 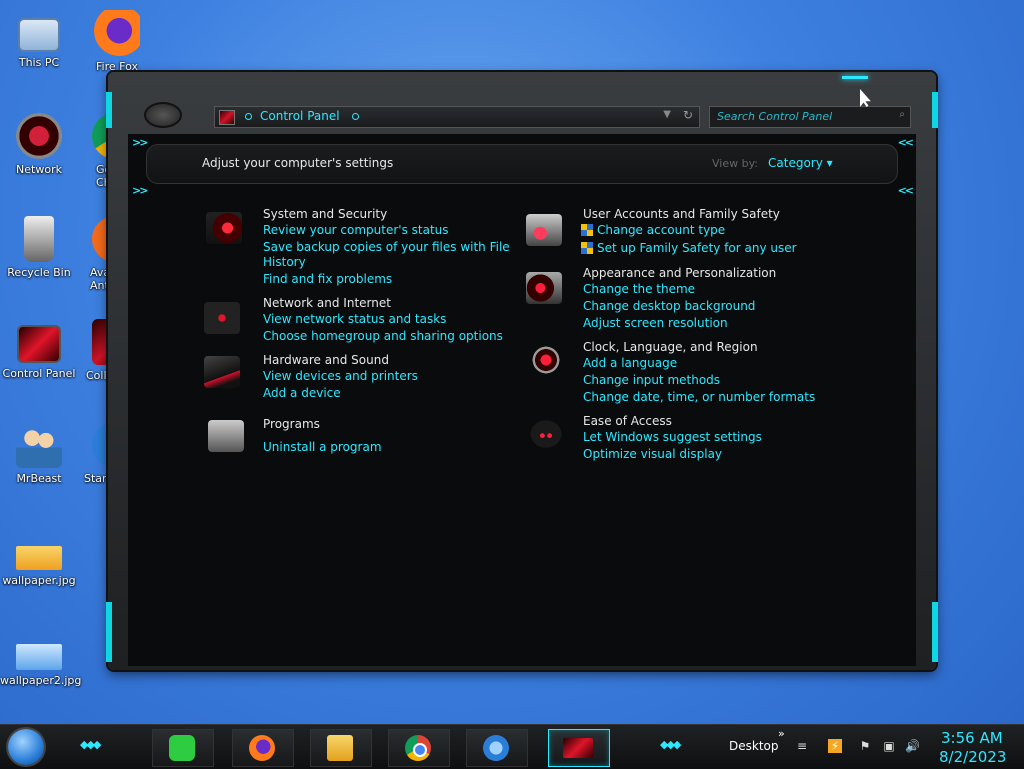 What do you see at coordinates (699, 397) in the screenshot?
I see `link-date-formats: Change date, time, or number formats` at bounding box center [699, 397].